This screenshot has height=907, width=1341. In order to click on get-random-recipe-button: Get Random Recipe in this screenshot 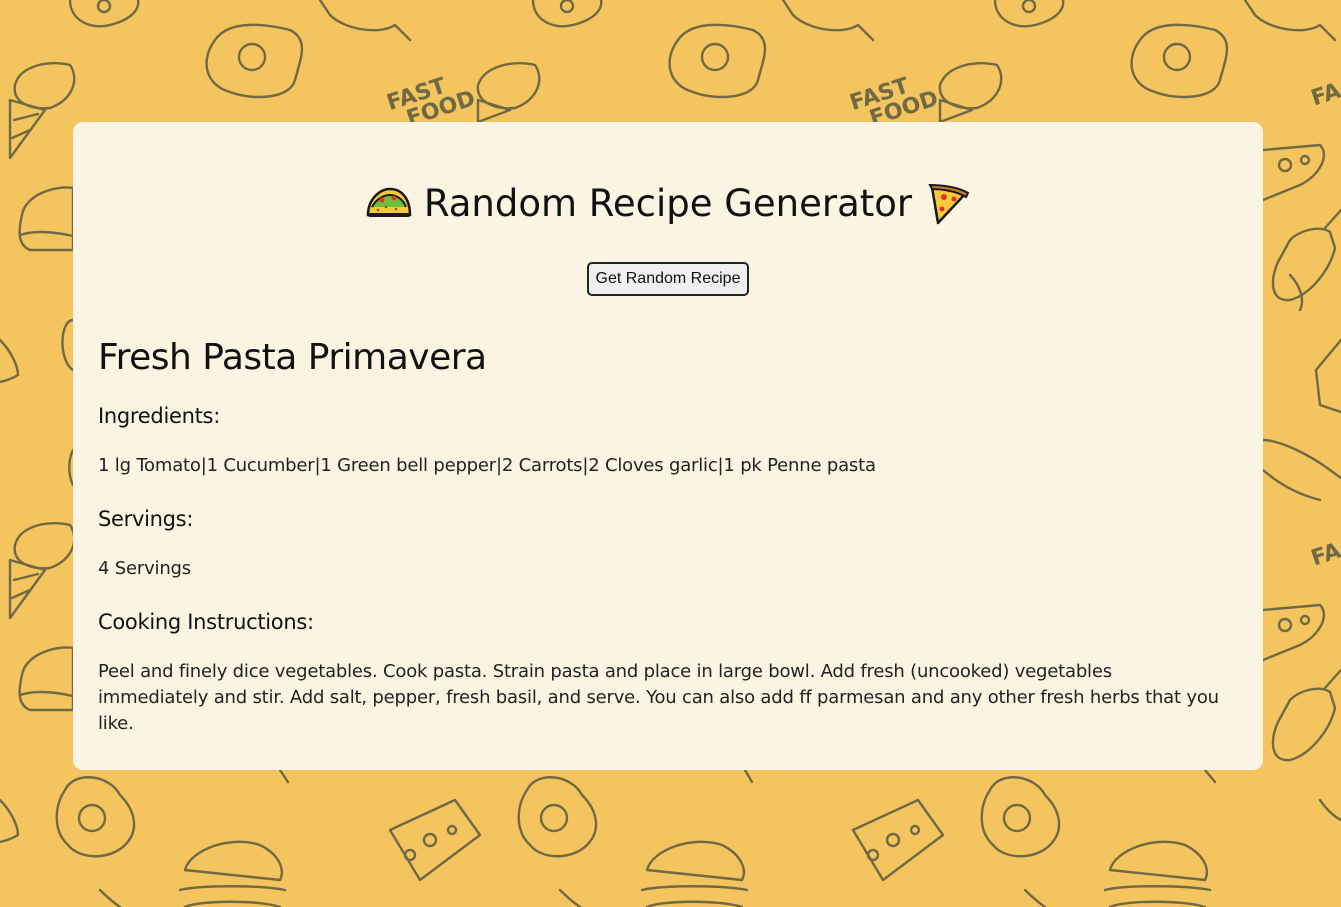, I will do `click(668, 279)`.